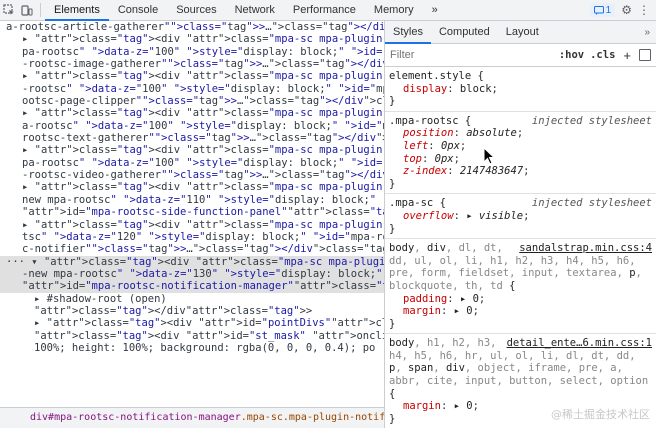  What do you see at coordinates (494, 216) in the screenshot?
I see `property-value: ▸ visible` at bounding box center [494, 216].